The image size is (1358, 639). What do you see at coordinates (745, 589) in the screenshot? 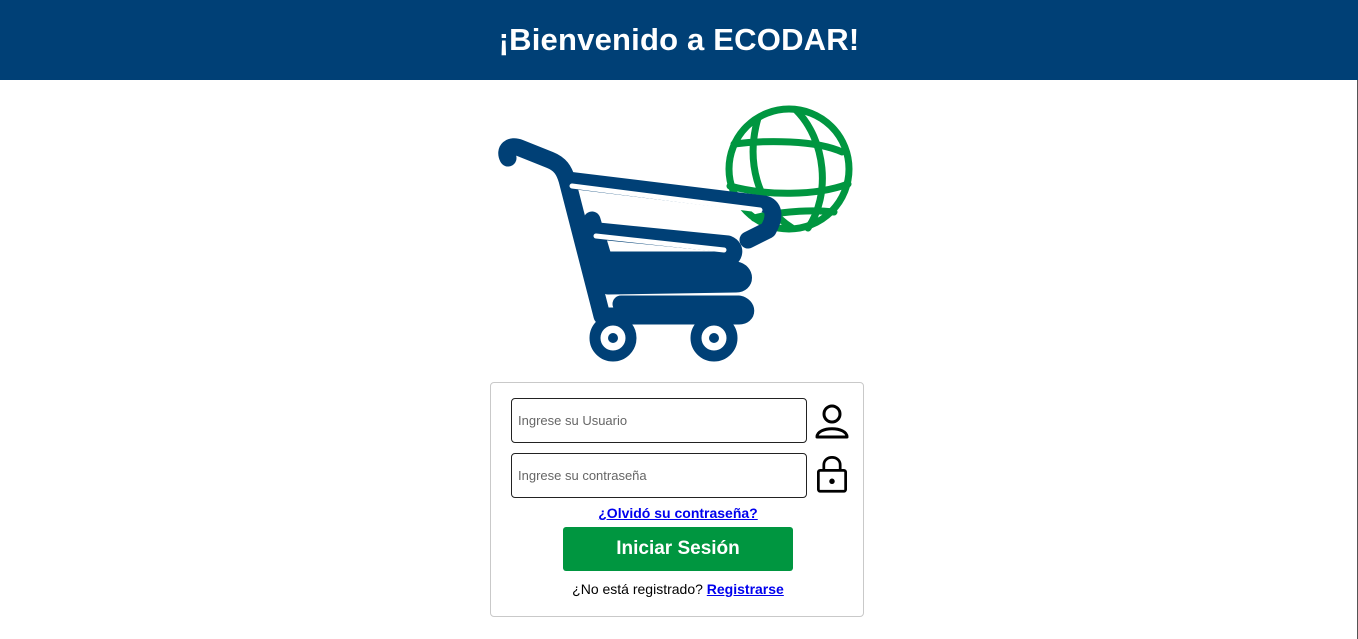
I see `register-link: Registrarse` at bounding box center [745, 589].